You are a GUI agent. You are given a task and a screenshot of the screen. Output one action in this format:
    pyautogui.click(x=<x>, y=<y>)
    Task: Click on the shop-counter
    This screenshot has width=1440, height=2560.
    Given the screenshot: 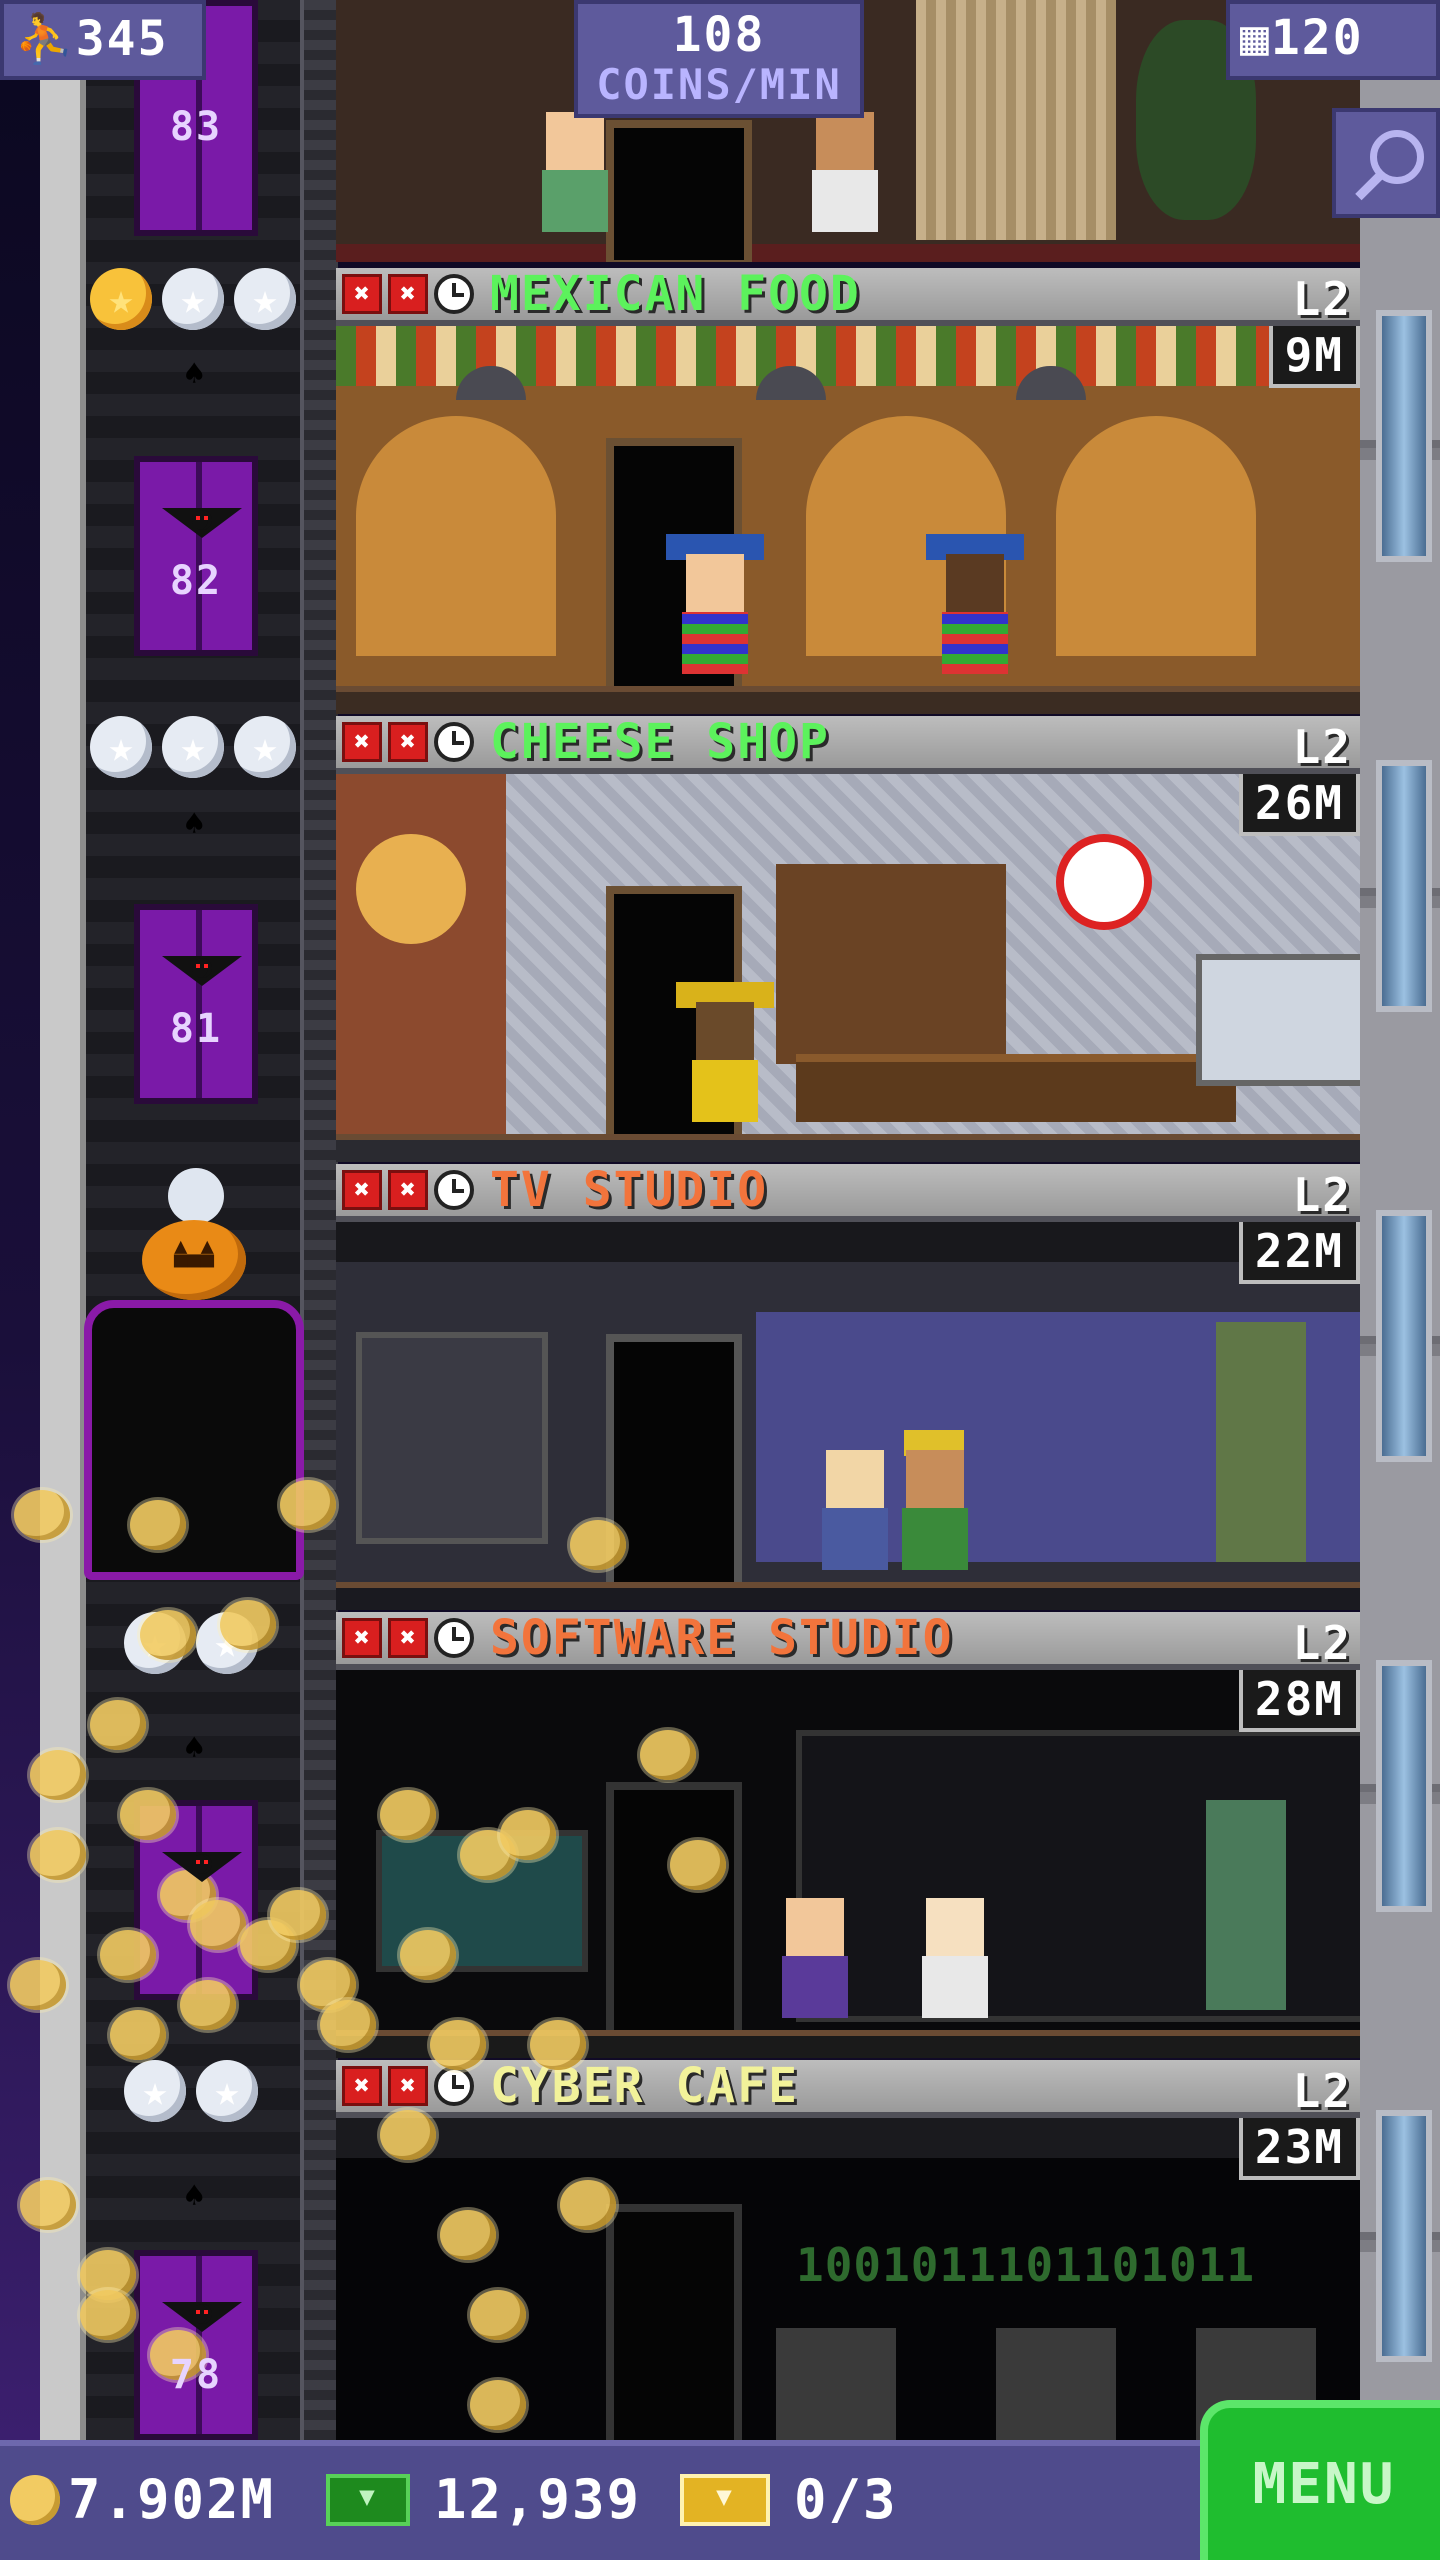 What is the action you would take?
    pyautogui.click(x=1016, y=1088)
    